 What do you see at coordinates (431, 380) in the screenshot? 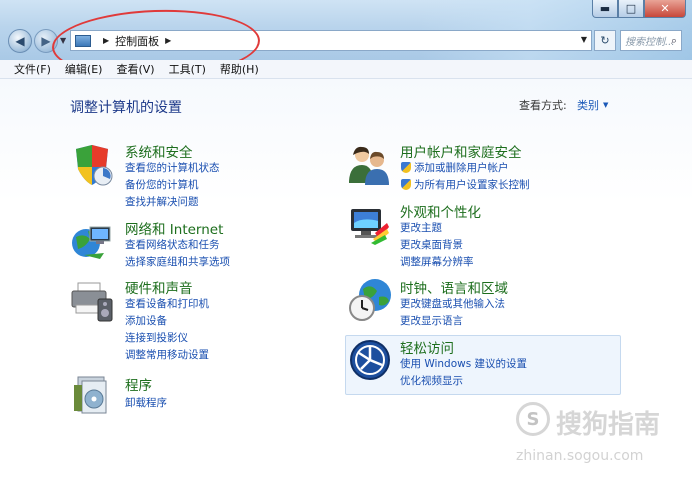
I see `link-optimize-display: 优化视频显示` at bounding box center [431, 380].